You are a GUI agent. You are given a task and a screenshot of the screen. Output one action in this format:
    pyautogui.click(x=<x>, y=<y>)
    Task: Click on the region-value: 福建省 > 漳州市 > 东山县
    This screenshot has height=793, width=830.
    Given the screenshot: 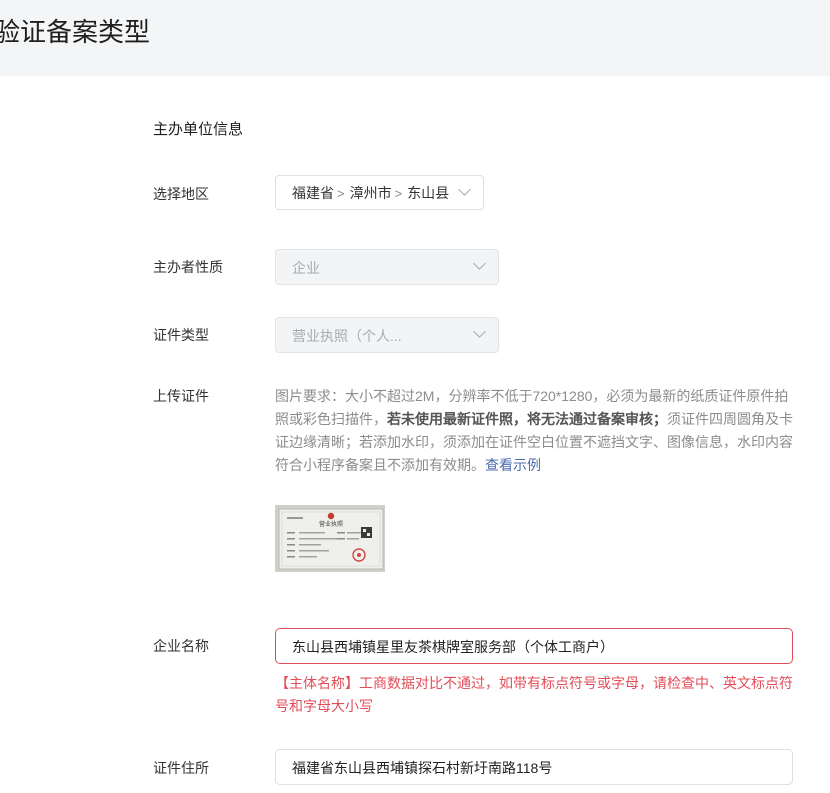 What is the action you would take?
    pyautogui.click(x=370, y=193)
    